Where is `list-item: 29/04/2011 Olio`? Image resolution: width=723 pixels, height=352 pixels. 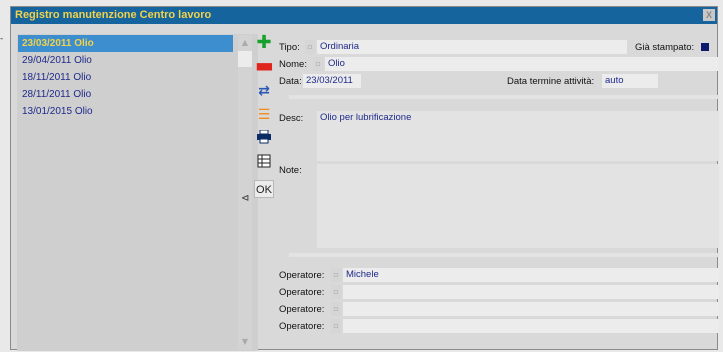 list-item: 29/04/2011 Olio is located at coordinates (125, 60).